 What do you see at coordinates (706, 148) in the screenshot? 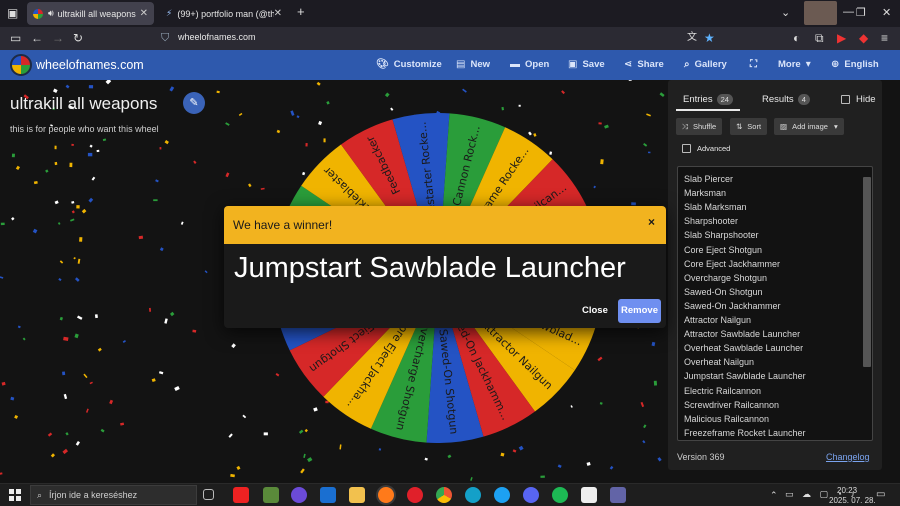
I see `advanced-checkbox: Advanced` at bounding box center [706, 148].